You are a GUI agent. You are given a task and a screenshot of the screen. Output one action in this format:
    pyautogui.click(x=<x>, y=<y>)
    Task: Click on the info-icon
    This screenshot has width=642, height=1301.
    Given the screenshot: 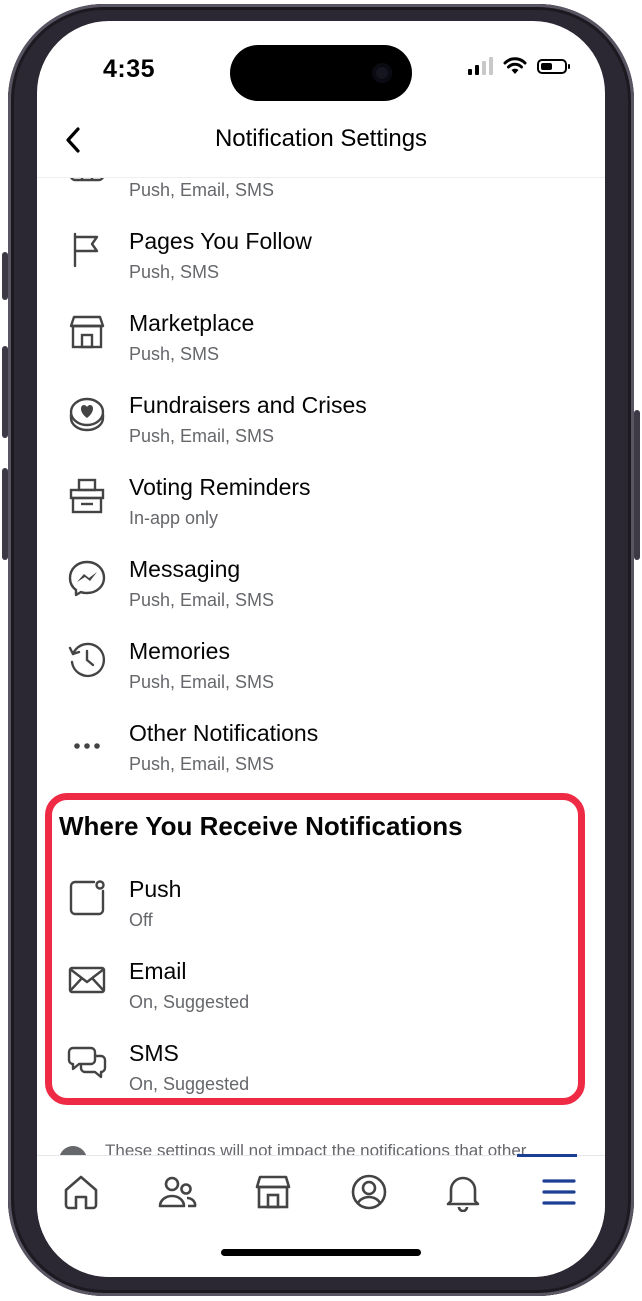 What is the action you would take?
    pyautogui.click(x=73, y=1150)
    